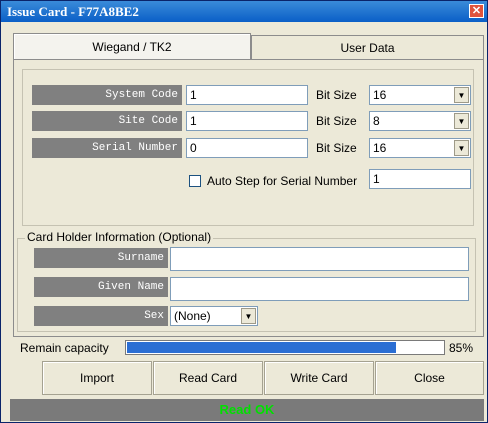 The height and width of the screenshot is (423, 488). What do you see at coordinates (208, 378) in the screenshot?
I see `read-card-button: Read Card` at bounding box center [208, 378].